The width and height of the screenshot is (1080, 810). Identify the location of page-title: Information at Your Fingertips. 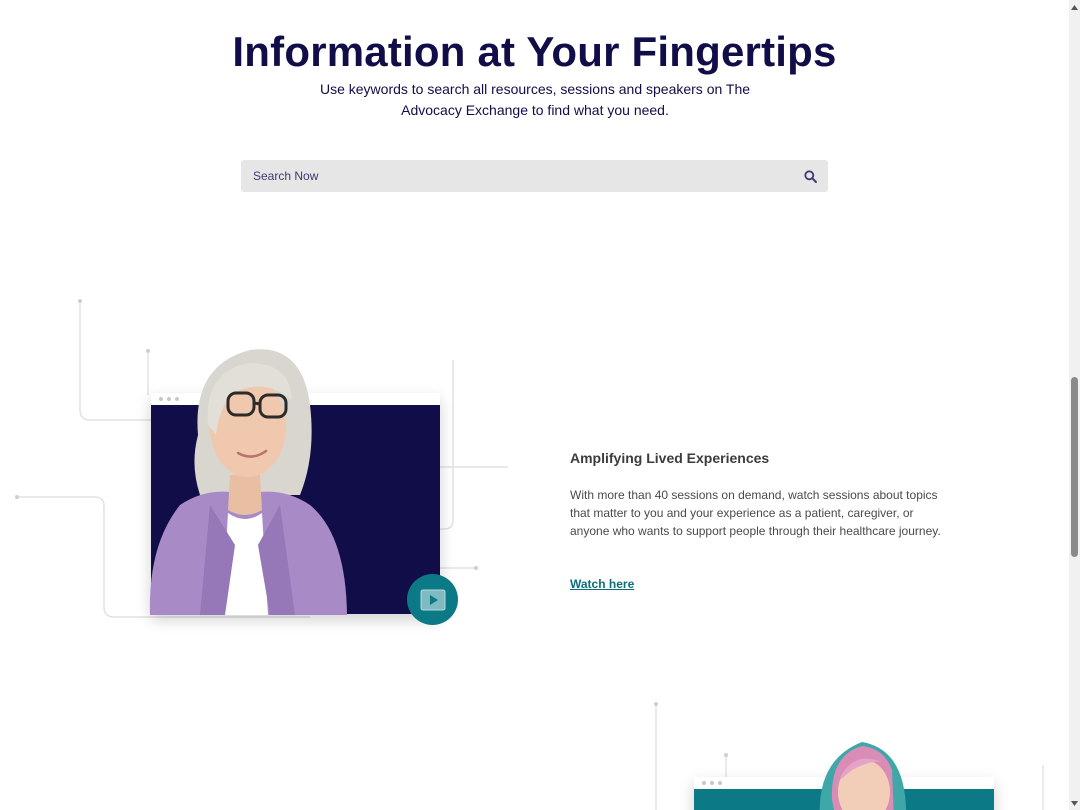
(534, 51).